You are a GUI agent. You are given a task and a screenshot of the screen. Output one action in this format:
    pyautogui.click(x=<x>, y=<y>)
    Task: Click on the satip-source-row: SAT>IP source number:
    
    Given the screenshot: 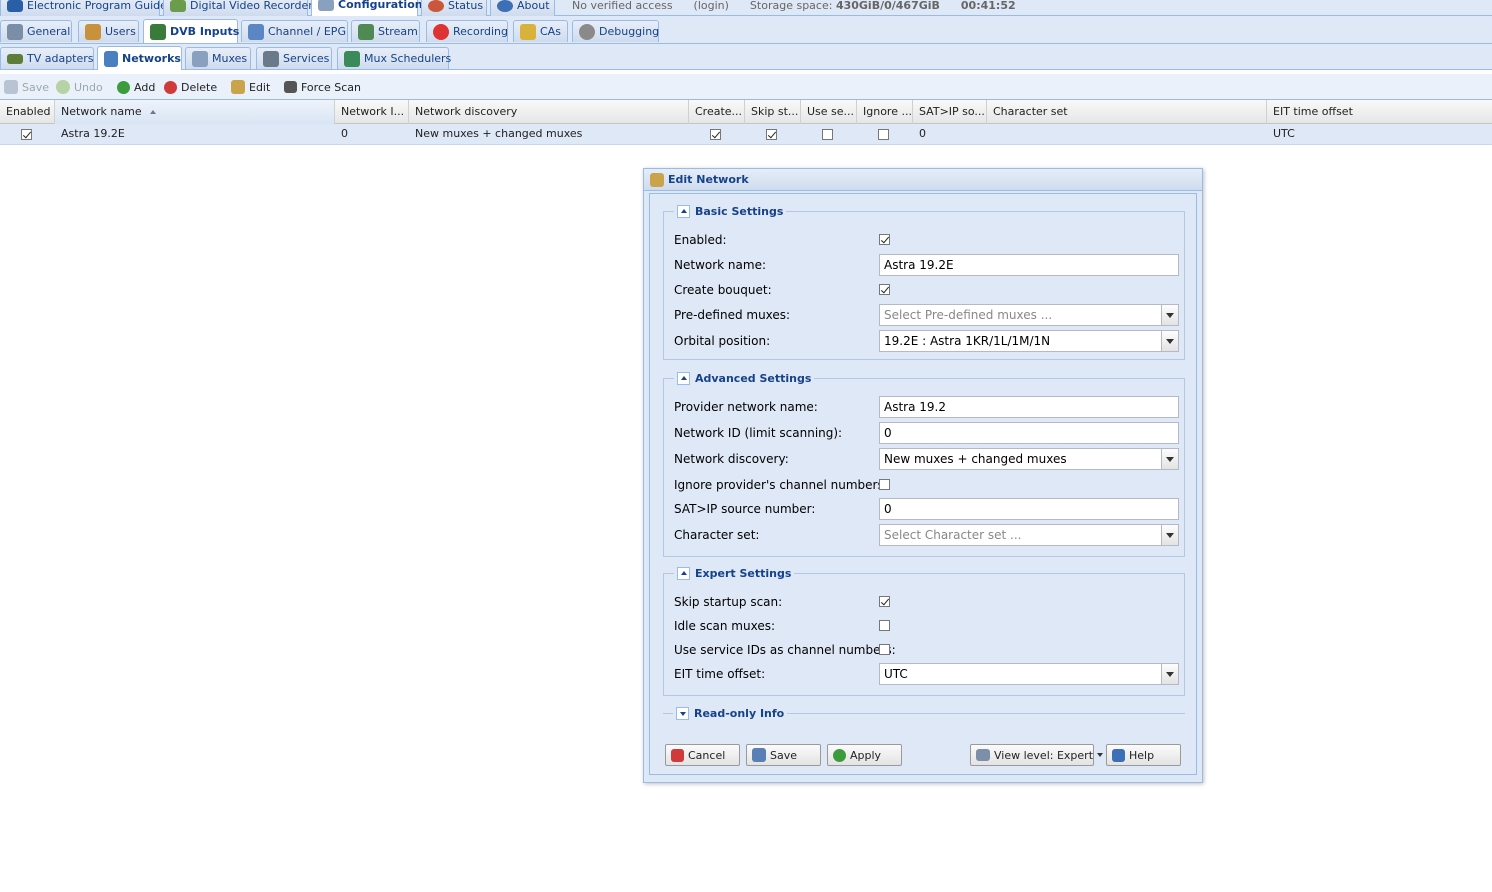 What is the action you would take?
    pyautogui.click(x=926, y=509)
    